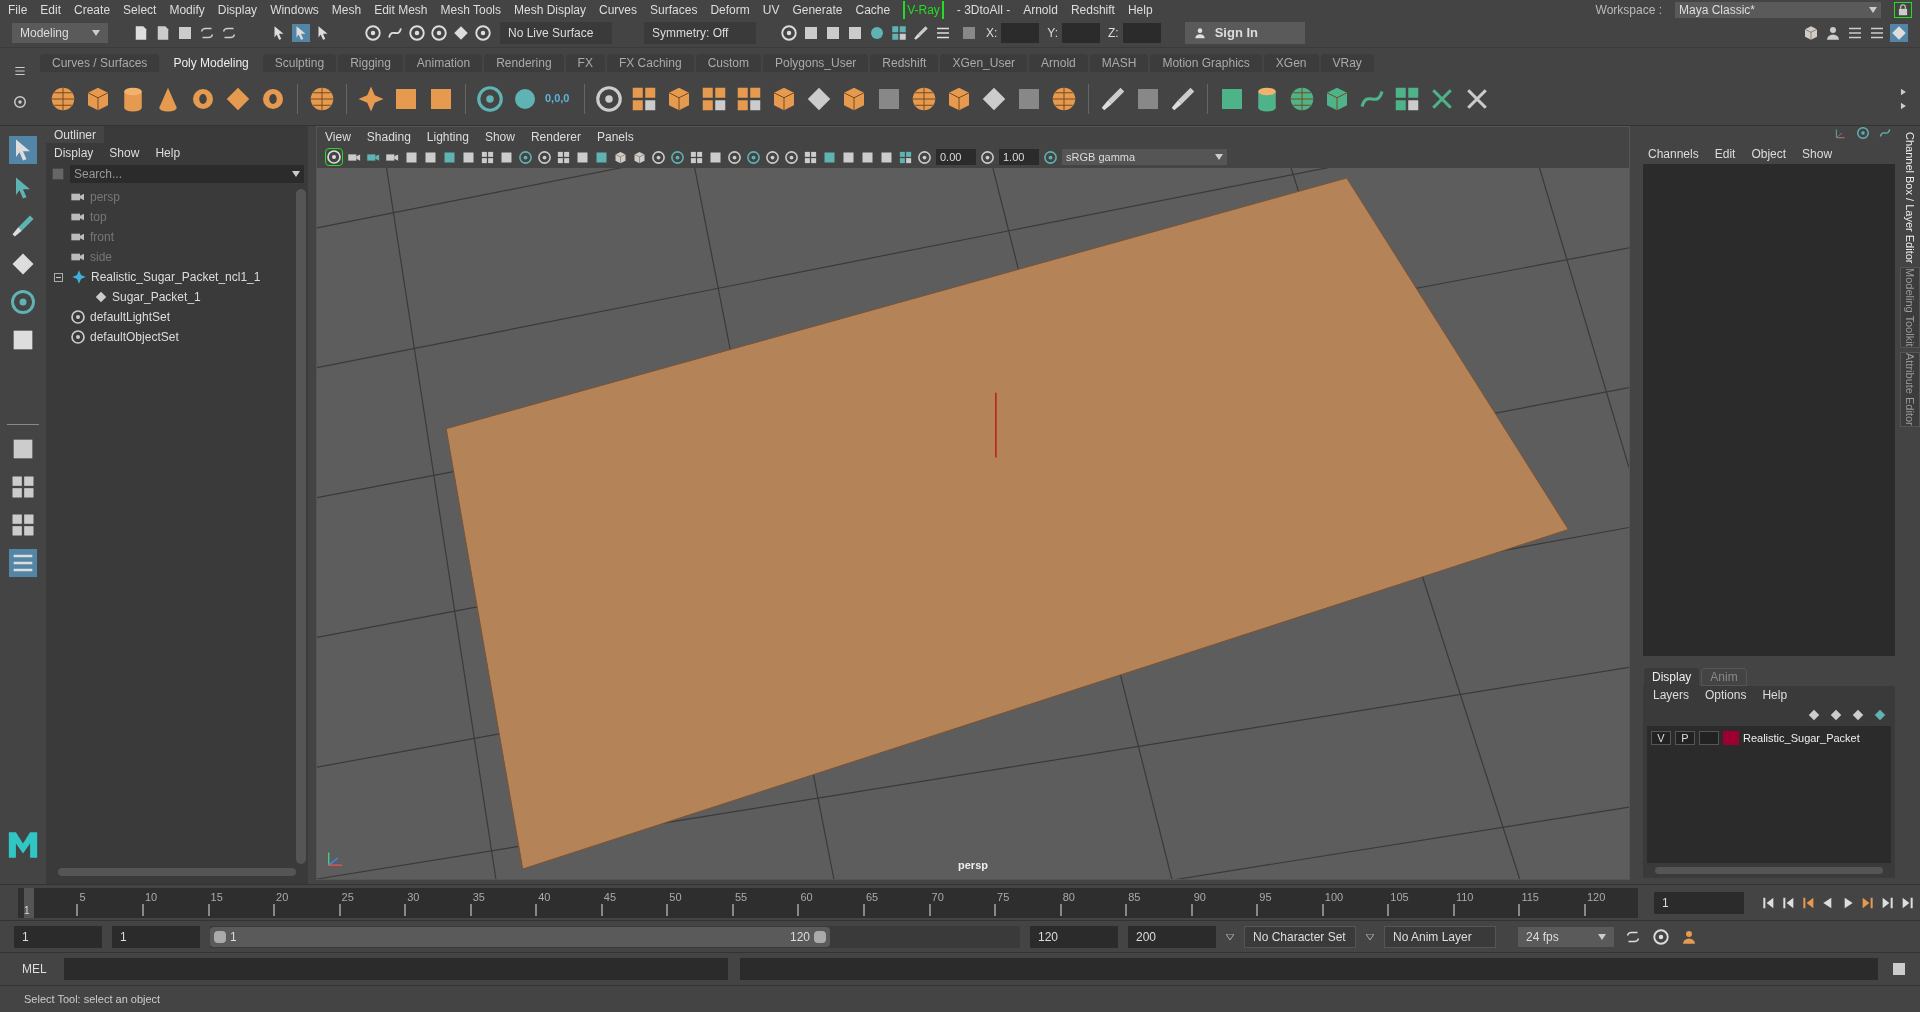 The width and height of the screenshot is (1920, 1012). I want to click on side-tab: Attribute Editor, so click(1910, 389).